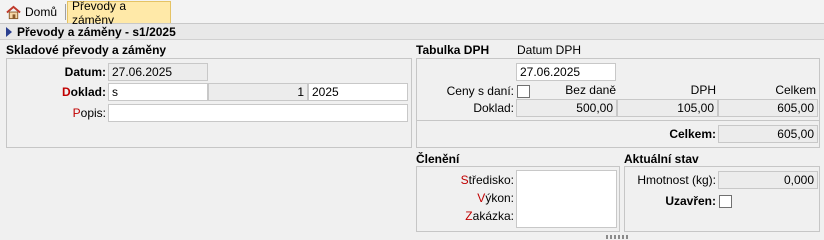 Image resolution: width=824 pixels, height=240 pixels. Describe the element at coordinates (438, 159) in the screenshot. I see `cleneni-title: Členění` at that location.